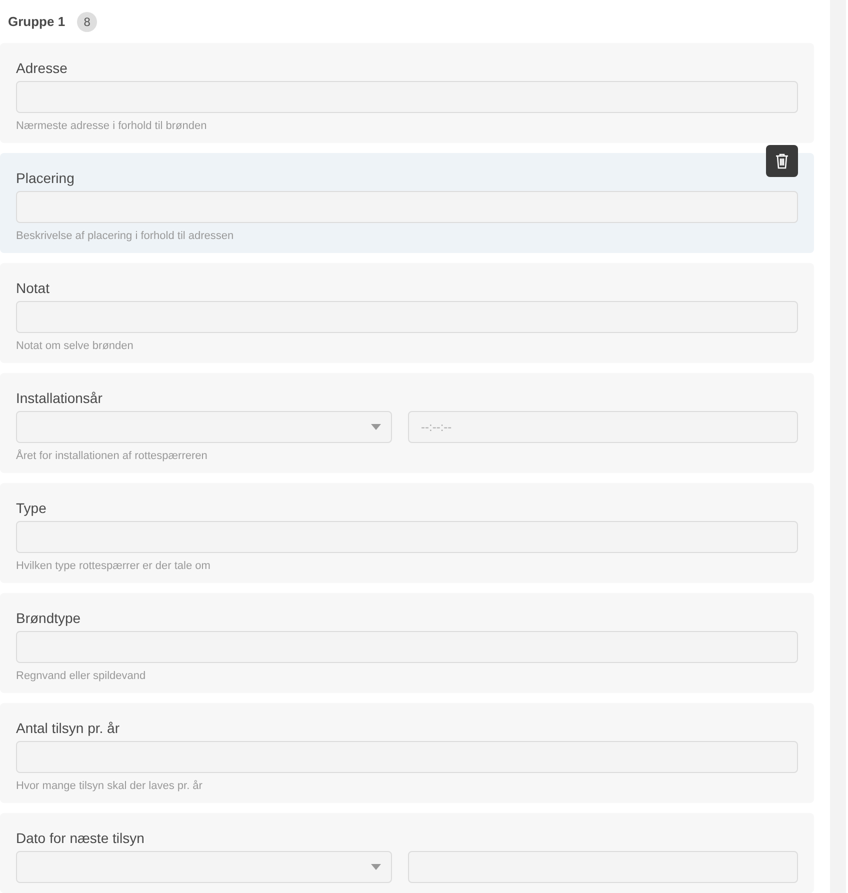  What do you see at coordinates (42, 68) in the screenshot?
I see `field-label: Adresse` at bounding box center [42, 68].